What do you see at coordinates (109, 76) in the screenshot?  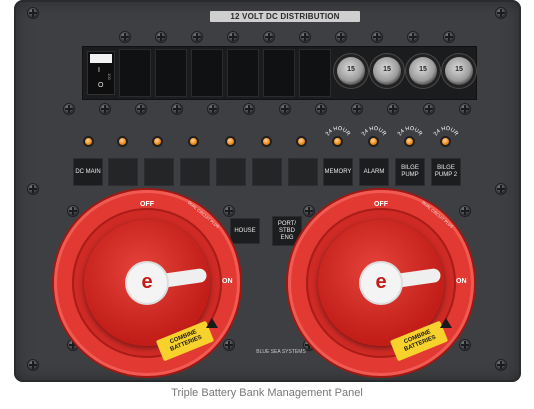 I see `switch-rating: 100` at bounding box center [109, 76].